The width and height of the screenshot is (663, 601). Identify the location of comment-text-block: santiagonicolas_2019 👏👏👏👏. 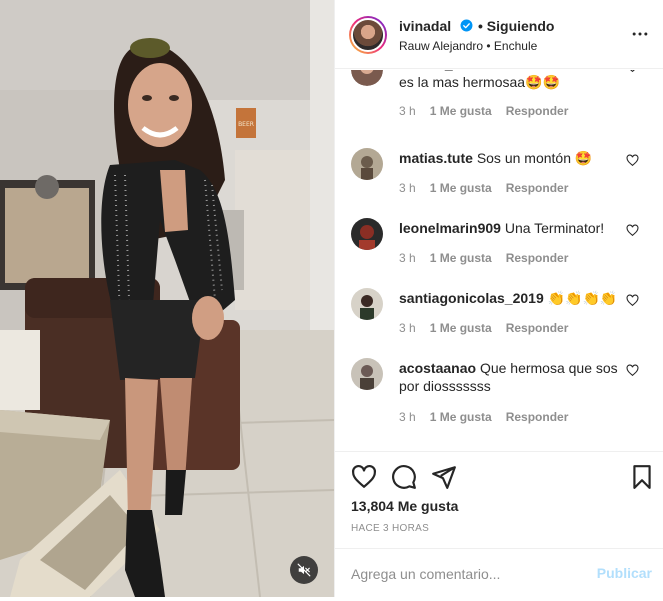
(511, 298).